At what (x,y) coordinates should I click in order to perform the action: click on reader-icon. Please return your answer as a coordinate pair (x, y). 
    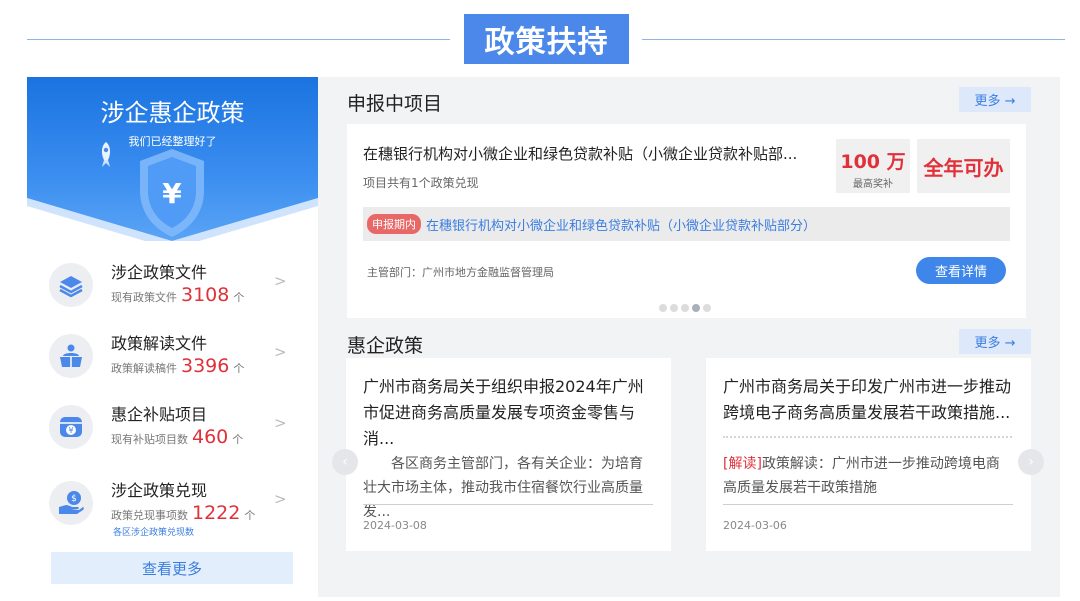
    Looking at the image, I should click on (71, 356).